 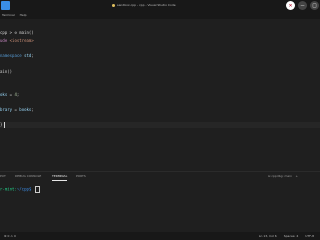 What do you see at coordinates (5, 5) in the screenshot?
I see `vscode-icon` at bounding box center [5, 5].